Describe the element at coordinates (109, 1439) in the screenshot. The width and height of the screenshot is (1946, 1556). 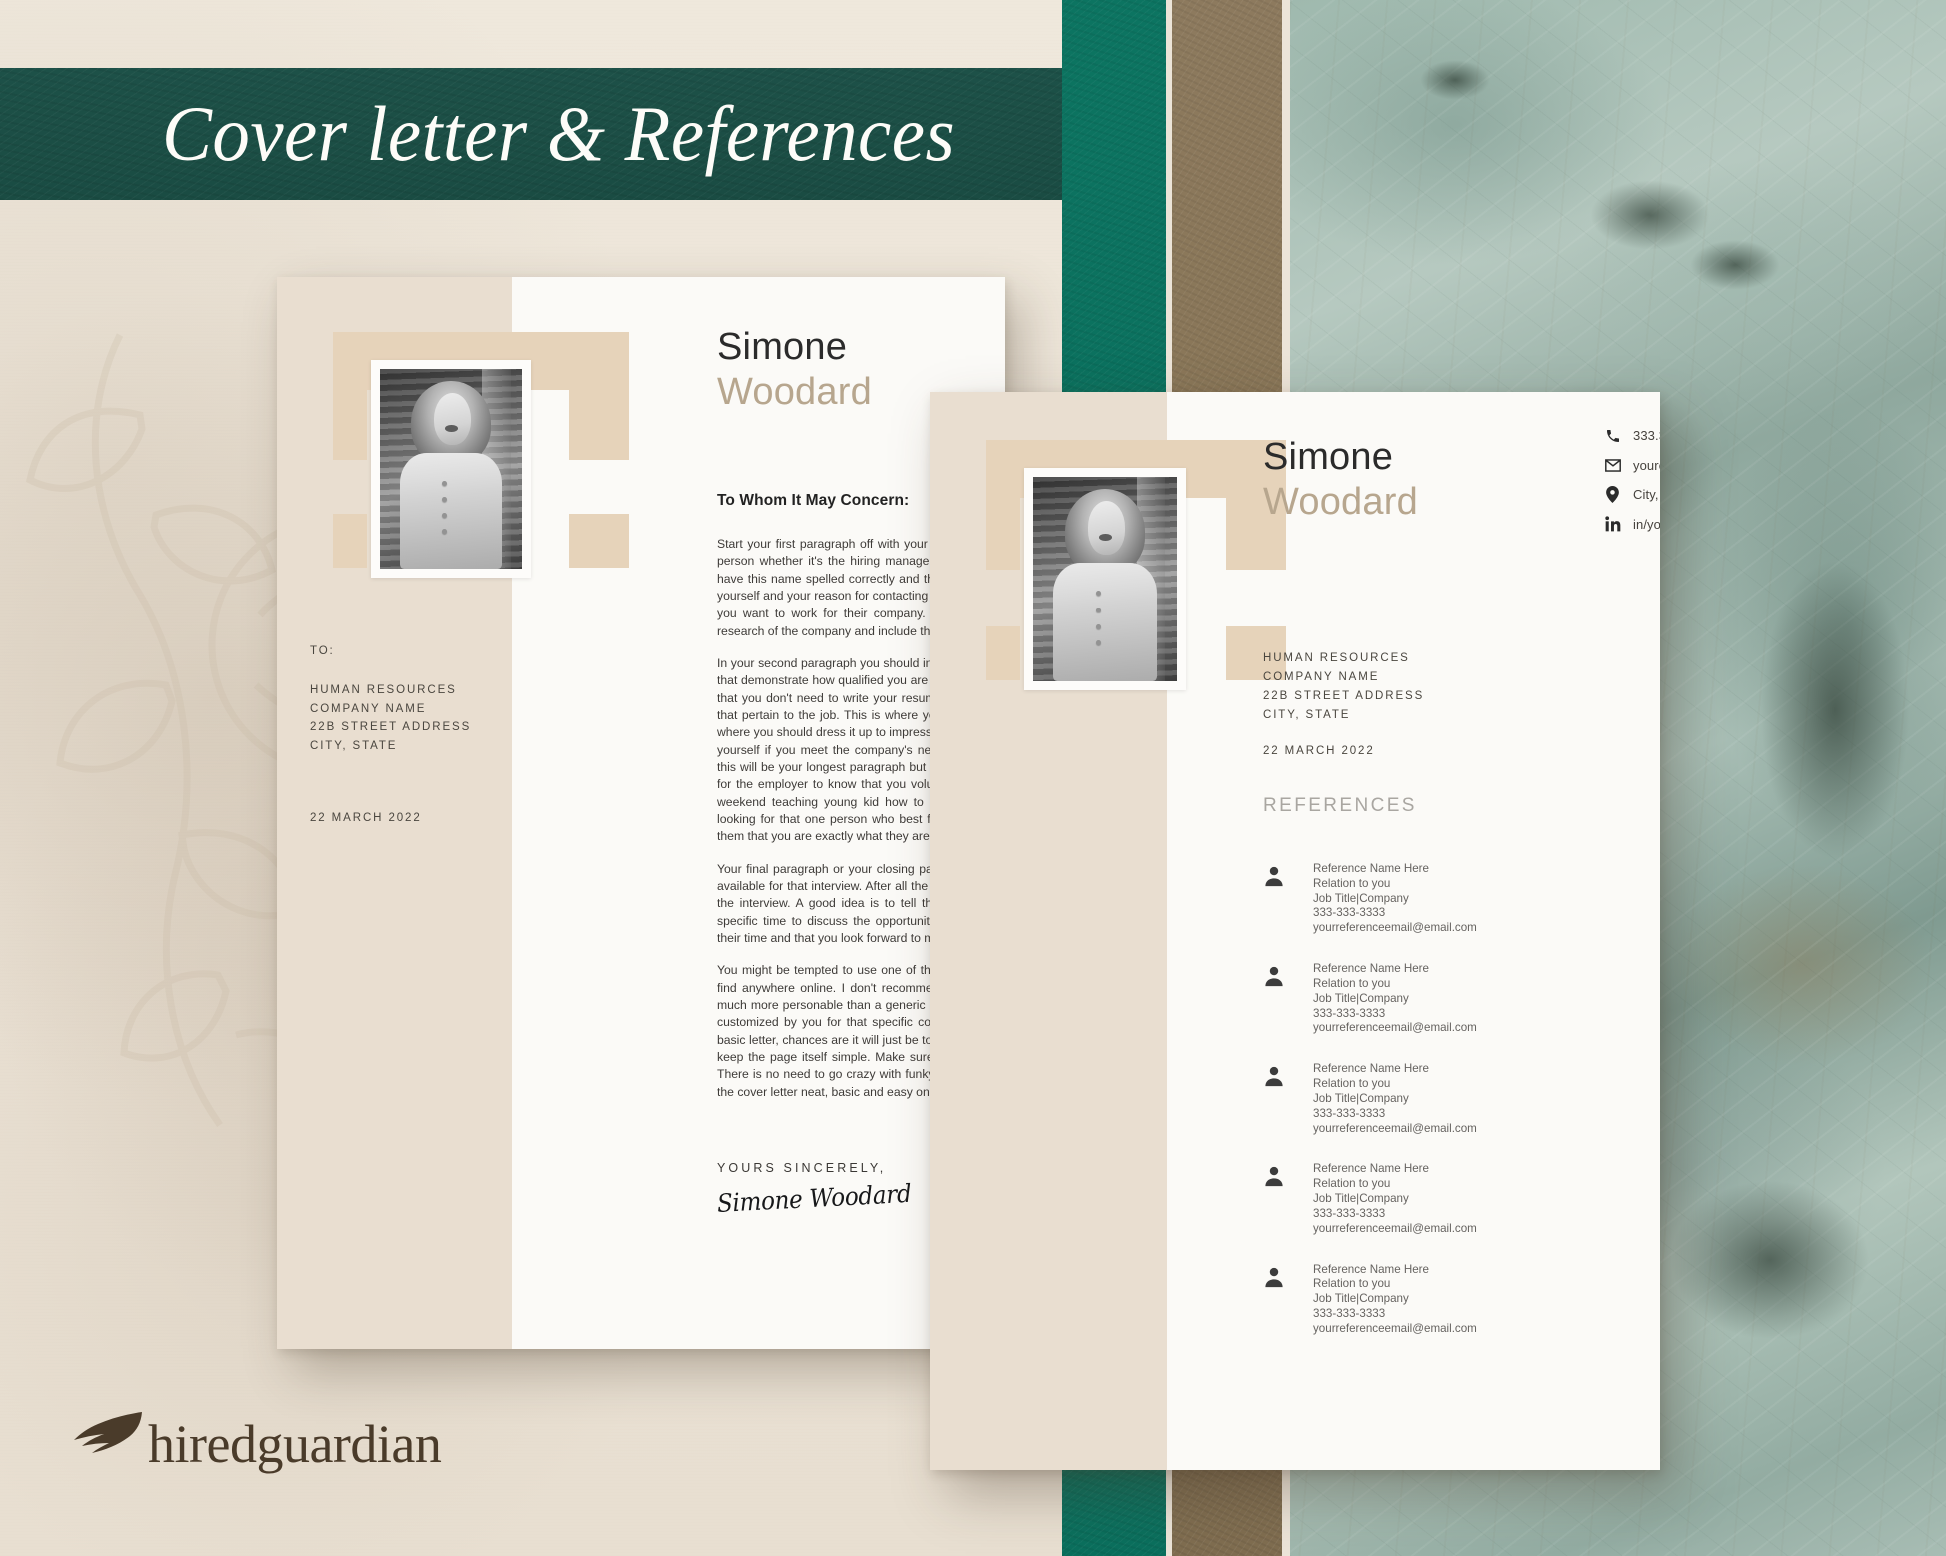
I see `wing-icon` at that location.